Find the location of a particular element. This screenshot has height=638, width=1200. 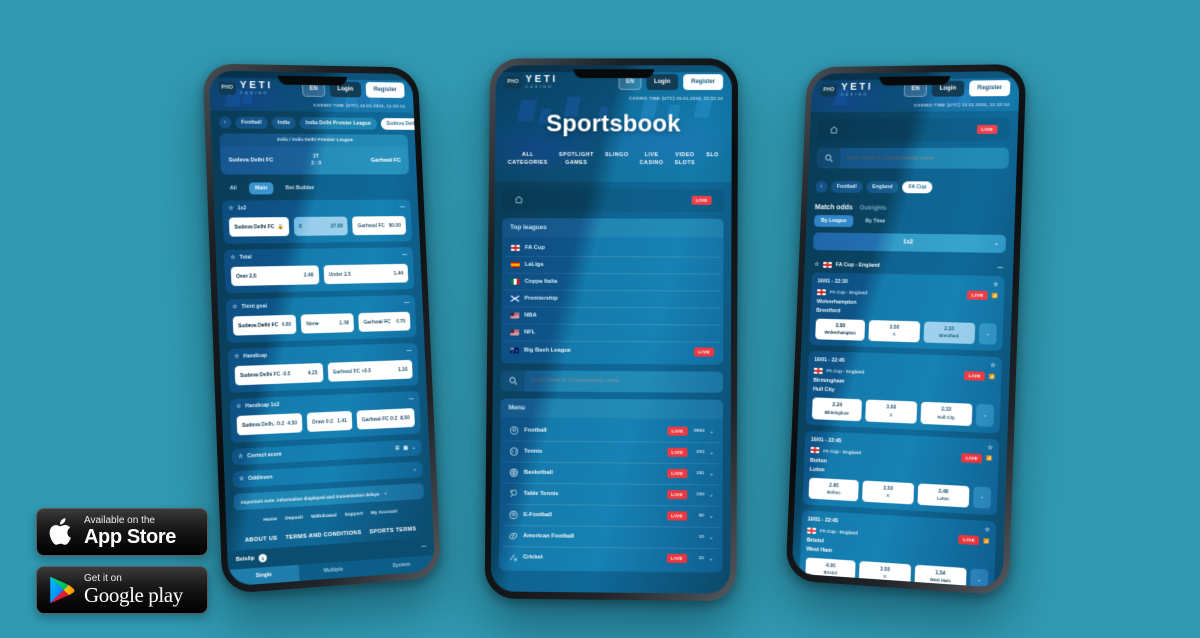

nav-live-casino: LIVE CASINO is located at coordinates (652, 160).